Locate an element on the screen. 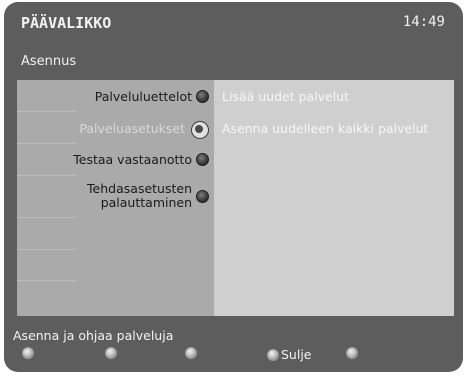 The image size is (467, 376). close-key-label: Sulje is located at coordinates (296, 354).